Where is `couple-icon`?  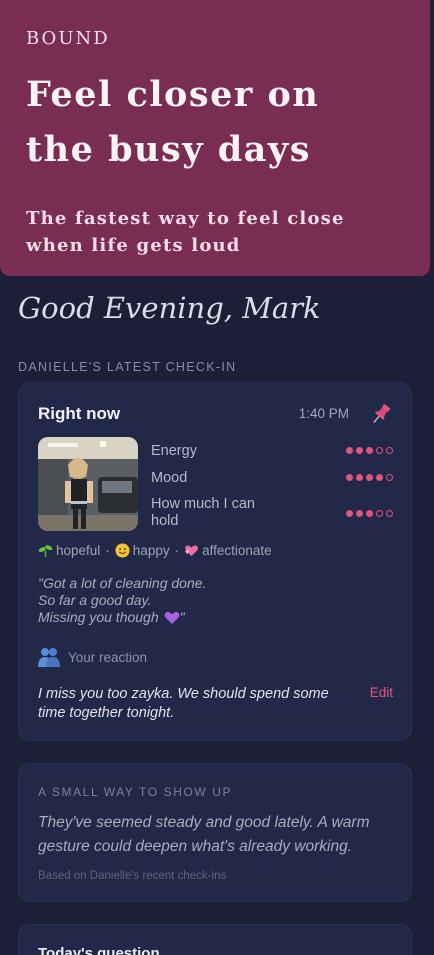 couple-icon is located at coordinates (49, 657).